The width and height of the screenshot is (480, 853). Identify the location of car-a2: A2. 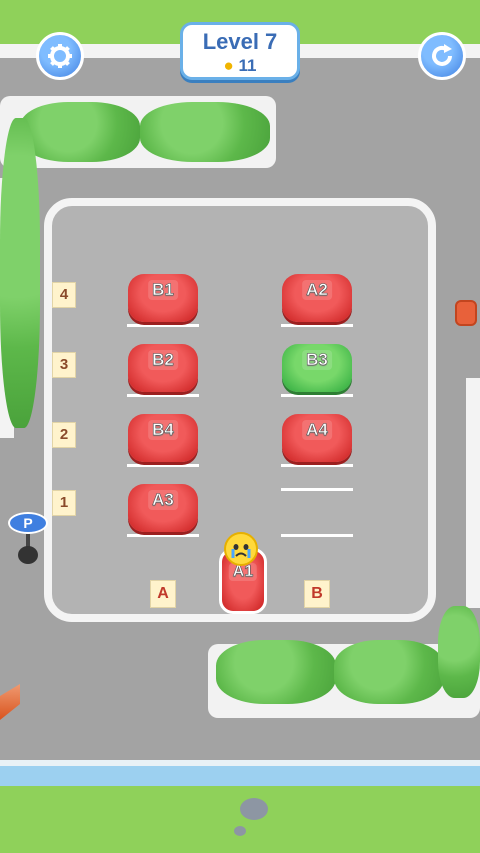
(317, 298).